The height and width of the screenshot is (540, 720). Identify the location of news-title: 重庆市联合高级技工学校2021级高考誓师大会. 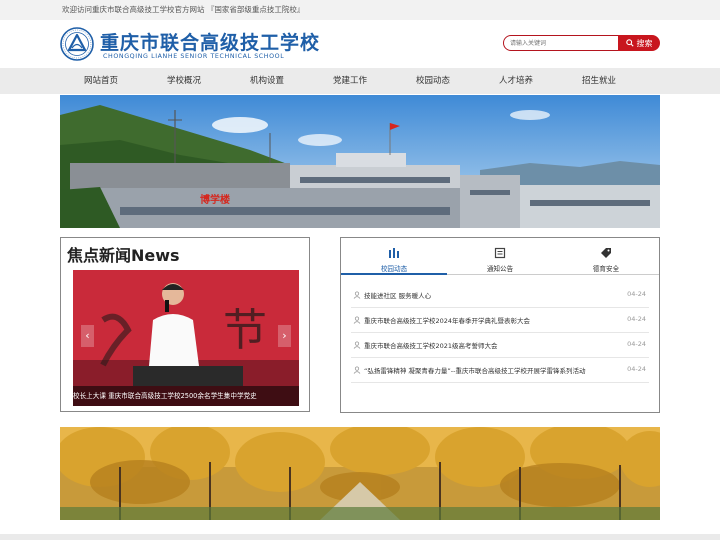
(431, 346).